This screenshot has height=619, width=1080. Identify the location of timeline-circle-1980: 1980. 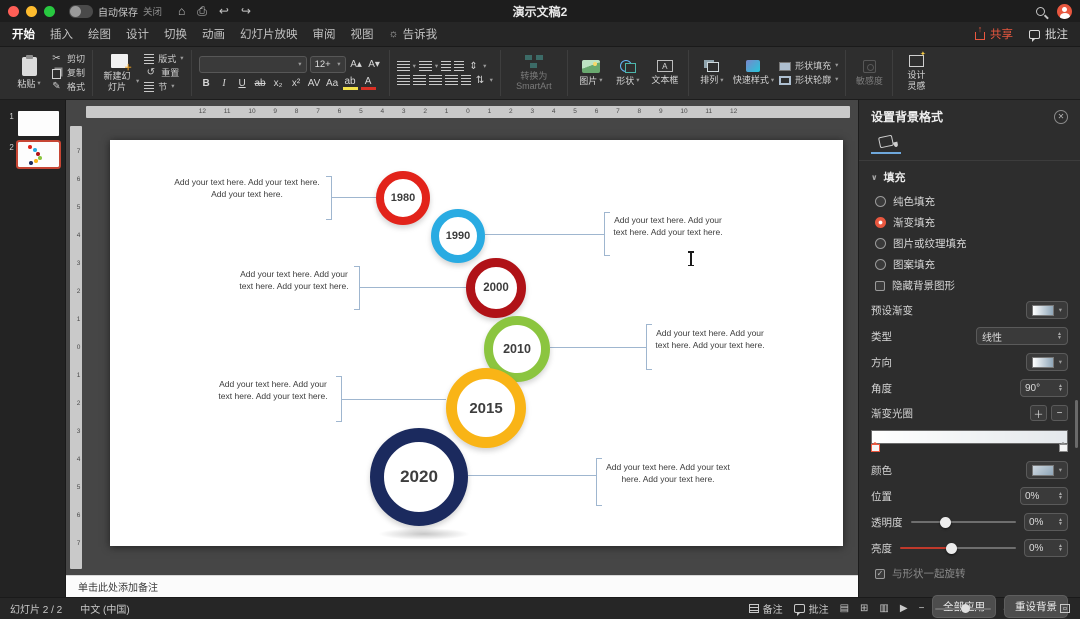
(403, 198).